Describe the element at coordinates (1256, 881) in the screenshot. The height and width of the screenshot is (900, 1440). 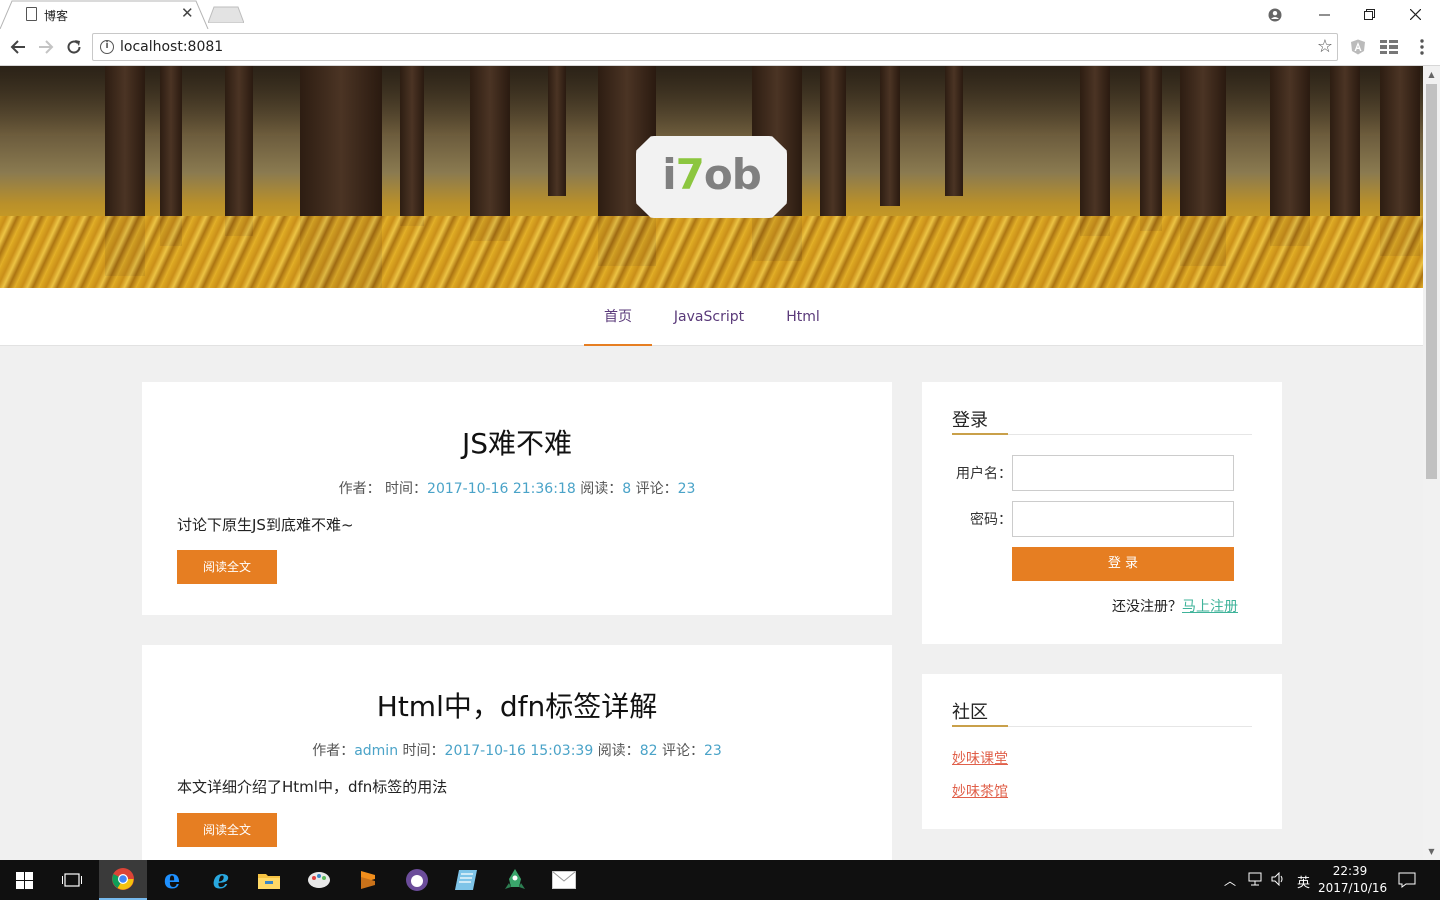
I see `network-icon` at that location.